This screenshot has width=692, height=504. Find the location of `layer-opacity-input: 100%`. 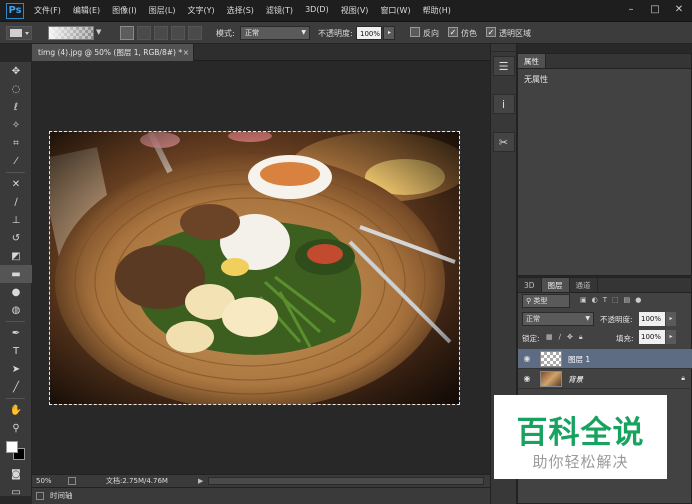

layer-opacity-input: 100% is located at coordinates (652, 319).